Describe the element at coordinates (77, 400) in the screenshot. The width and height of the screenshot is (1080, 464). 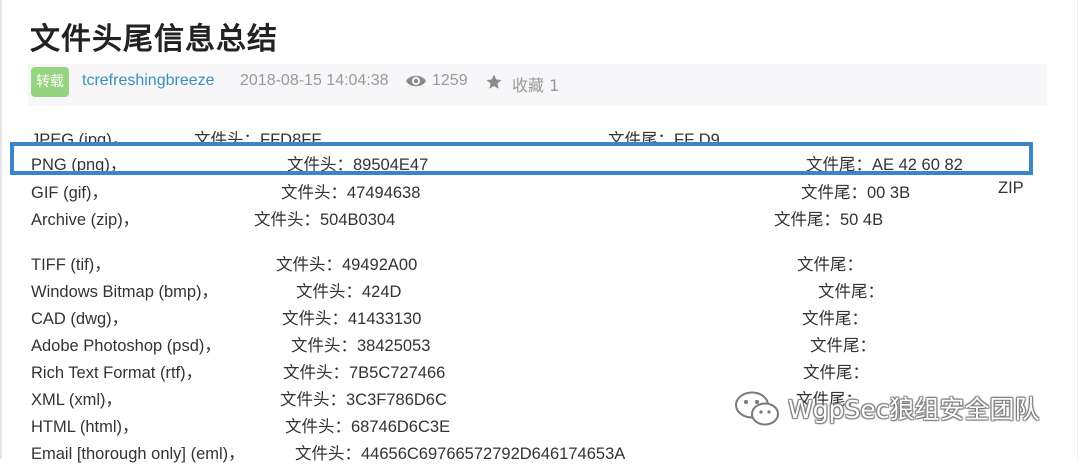
I see `format-name: XML (xml)，` at that location.